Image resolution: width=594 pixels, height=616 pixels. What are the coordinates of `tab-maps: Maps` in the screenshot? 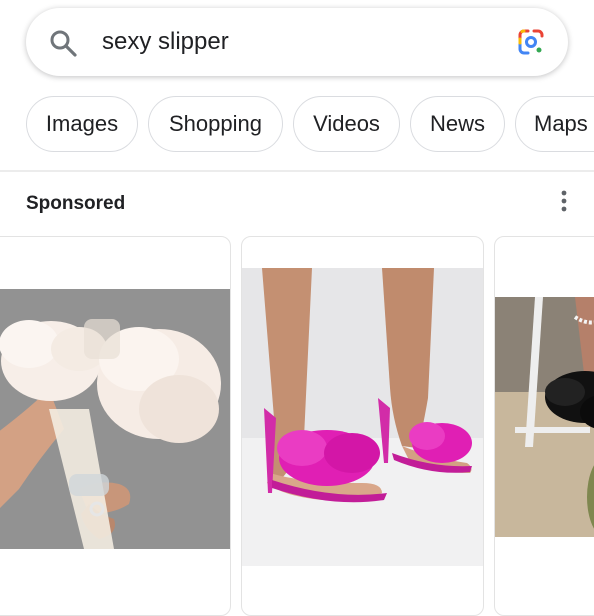 It's located at (554, 124).